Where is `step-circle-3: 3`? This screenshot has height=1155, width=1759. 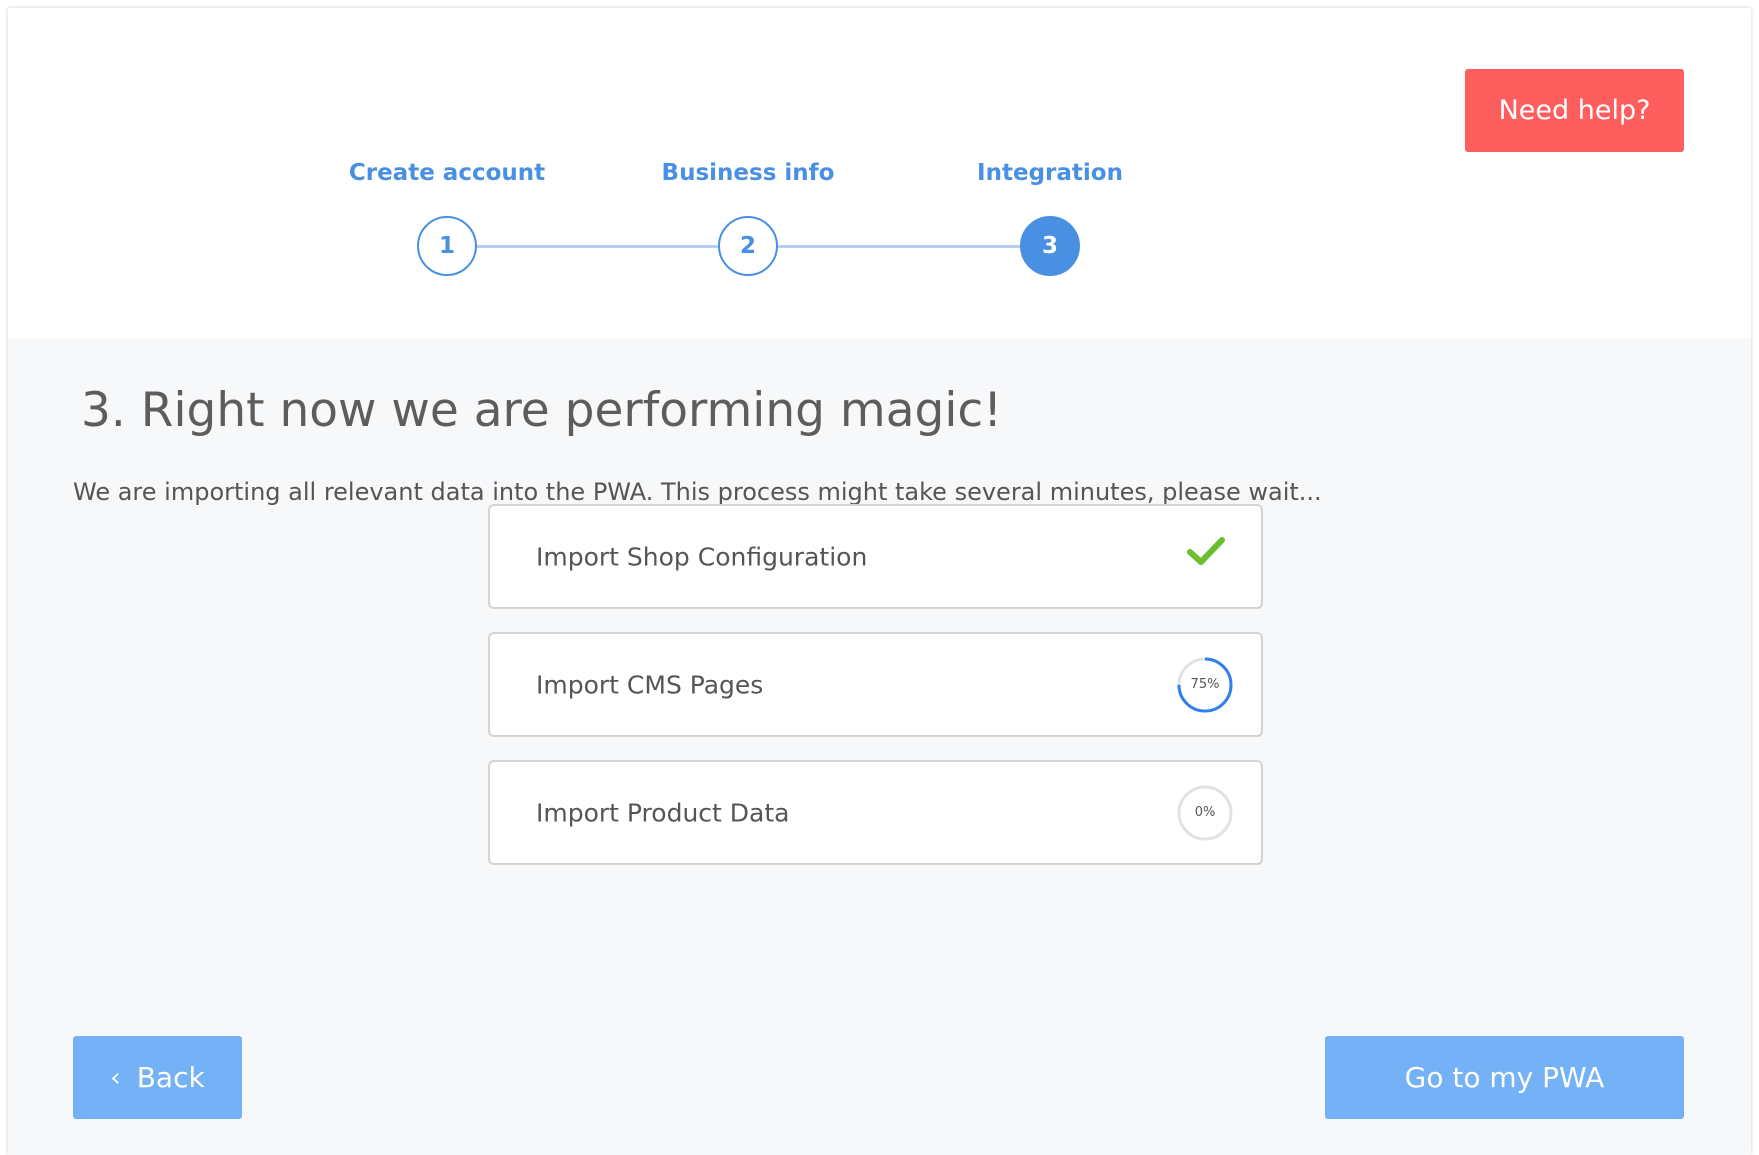
step-circle-3: 3 is located at coordinates (1050, 246).